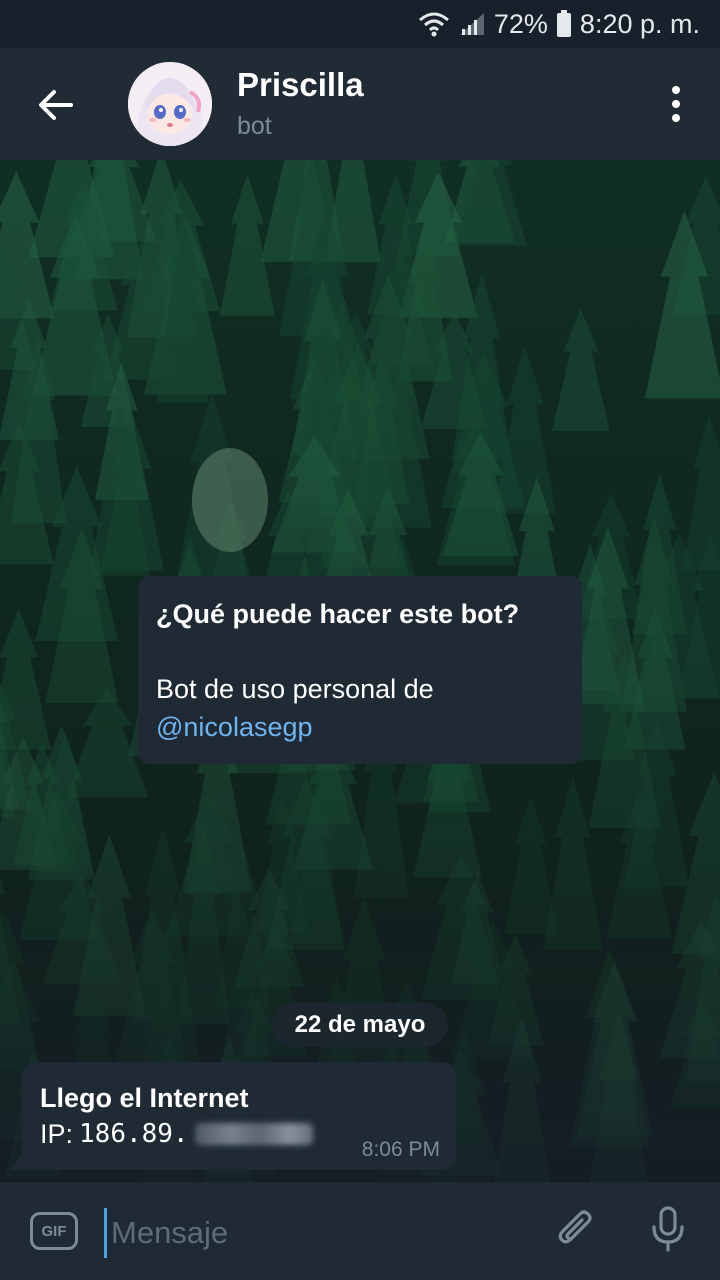 The width and height of the screenshot is (720, 1280). What do you see at coordinates (134, 1134) in the screenshot?
I see `message-ip-value: 186.89.` at bounding box center [134, 1134].